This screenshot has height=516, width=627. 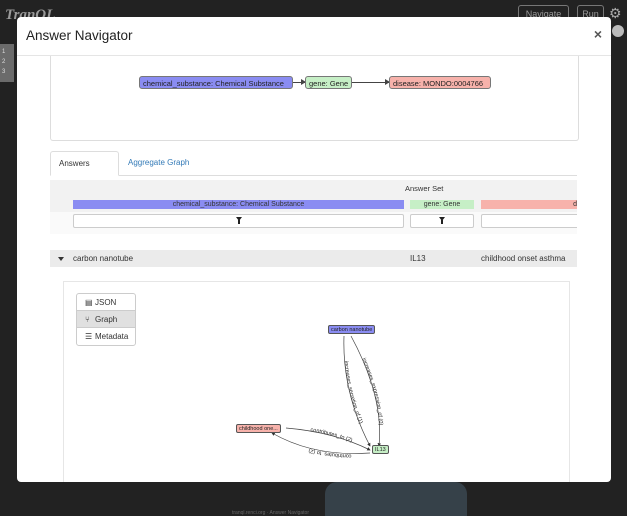 I want to click on svg-text: increases_secretion_of (1), so click(x=353, y=393).